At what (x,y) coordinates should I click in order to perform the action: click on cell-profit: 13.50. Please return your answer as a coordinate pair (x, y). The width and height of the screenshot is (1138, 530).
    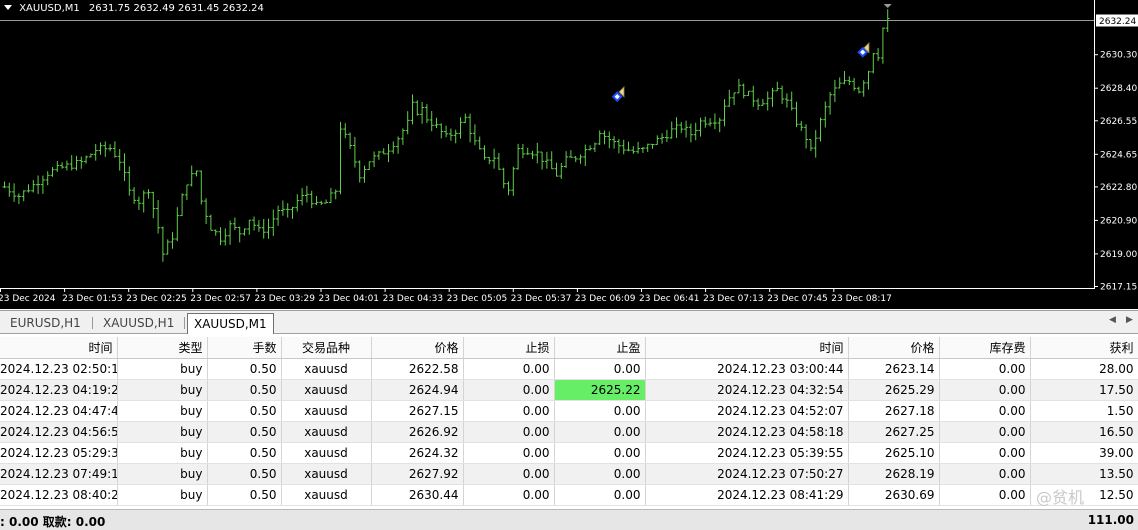
    Looking at the image, I should click on (1084, 474).